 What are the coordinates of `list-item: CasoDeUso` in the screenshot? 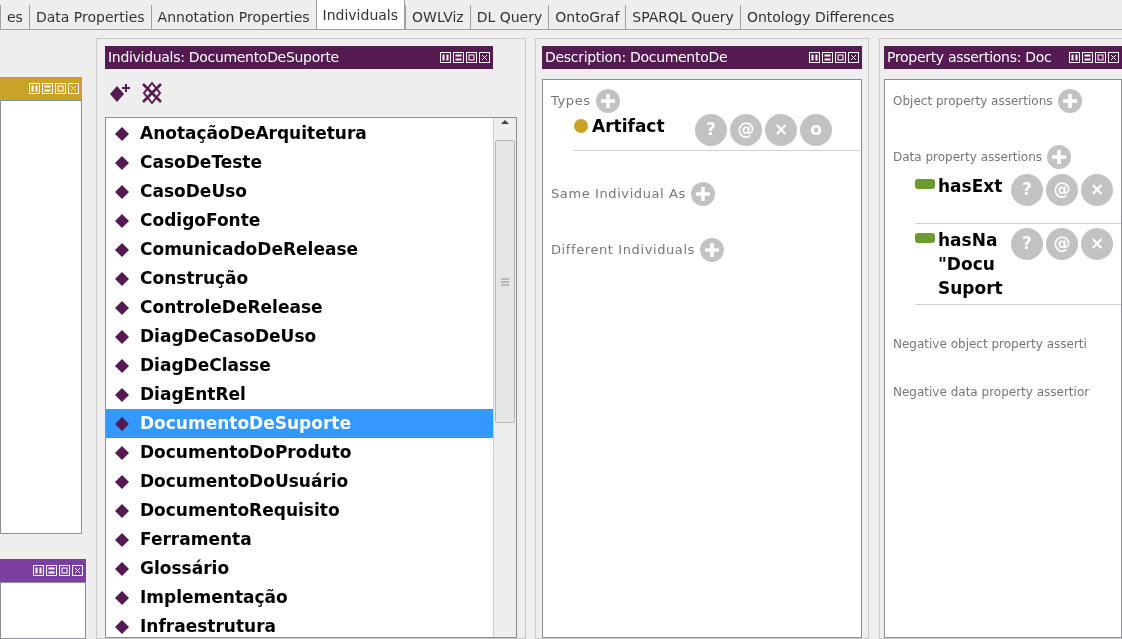 It's located at (299, 191).